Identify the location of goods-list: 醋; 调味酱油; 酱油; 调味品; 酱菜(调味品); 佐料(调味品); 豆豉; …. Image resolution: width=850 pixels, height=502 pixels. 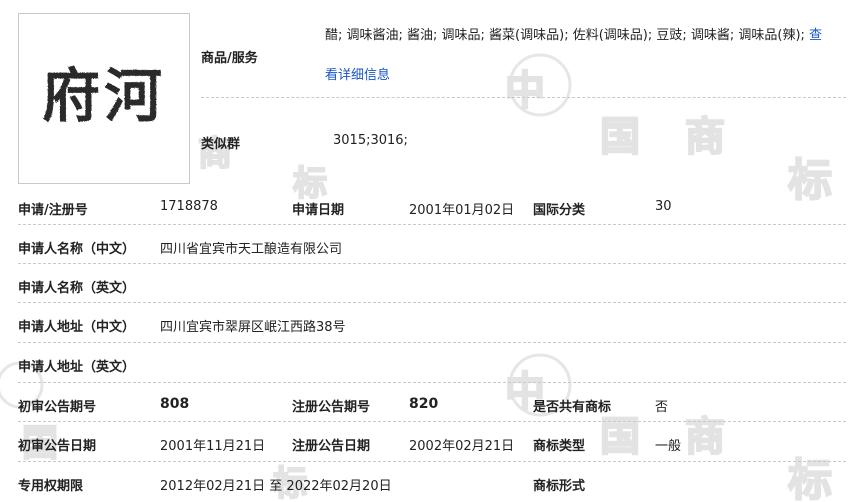
(567, 35).